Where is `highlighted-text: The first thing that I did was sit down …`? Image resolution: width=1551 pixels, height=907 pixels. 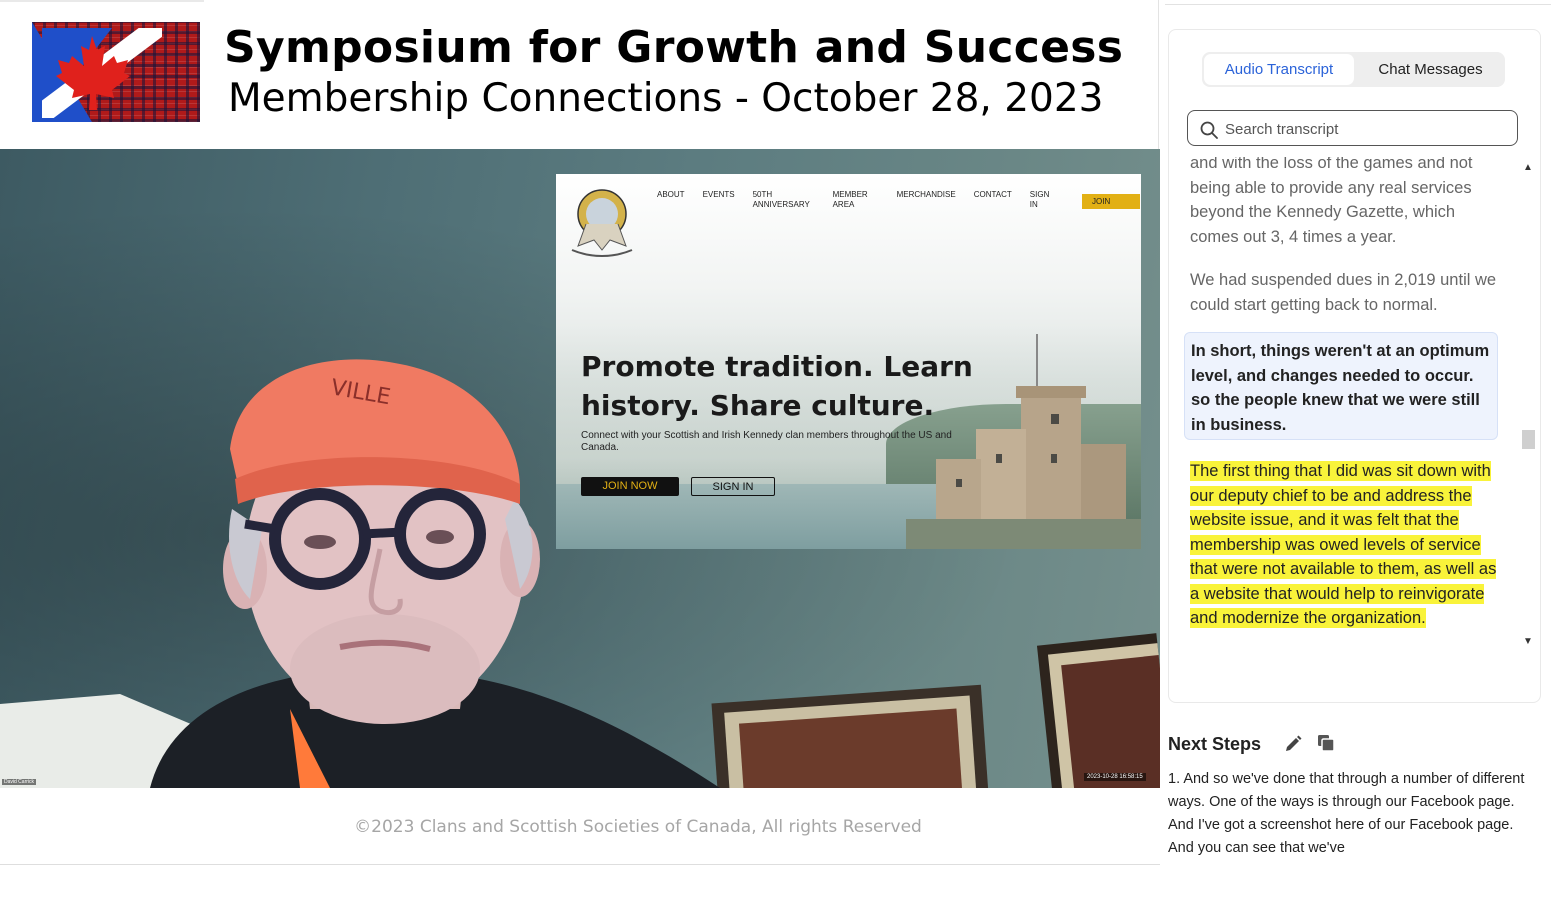 highlighted-text: The first thing that I did was sit down … is located at coordinates (1343, 544).